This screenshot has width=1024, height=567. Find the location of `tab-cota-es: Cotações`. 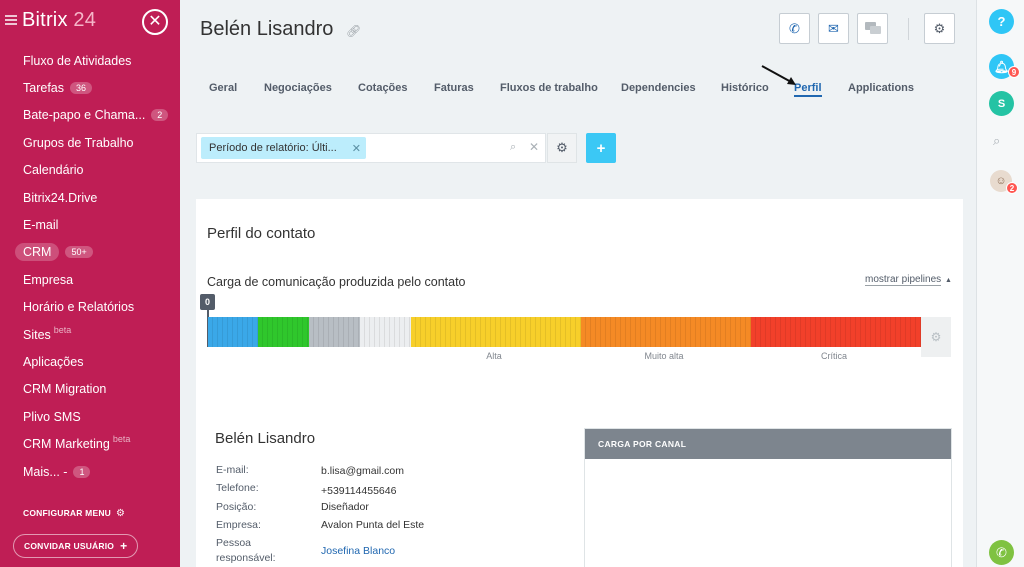

tab-cota-es: Cotações is located at coordinates (383, 88).